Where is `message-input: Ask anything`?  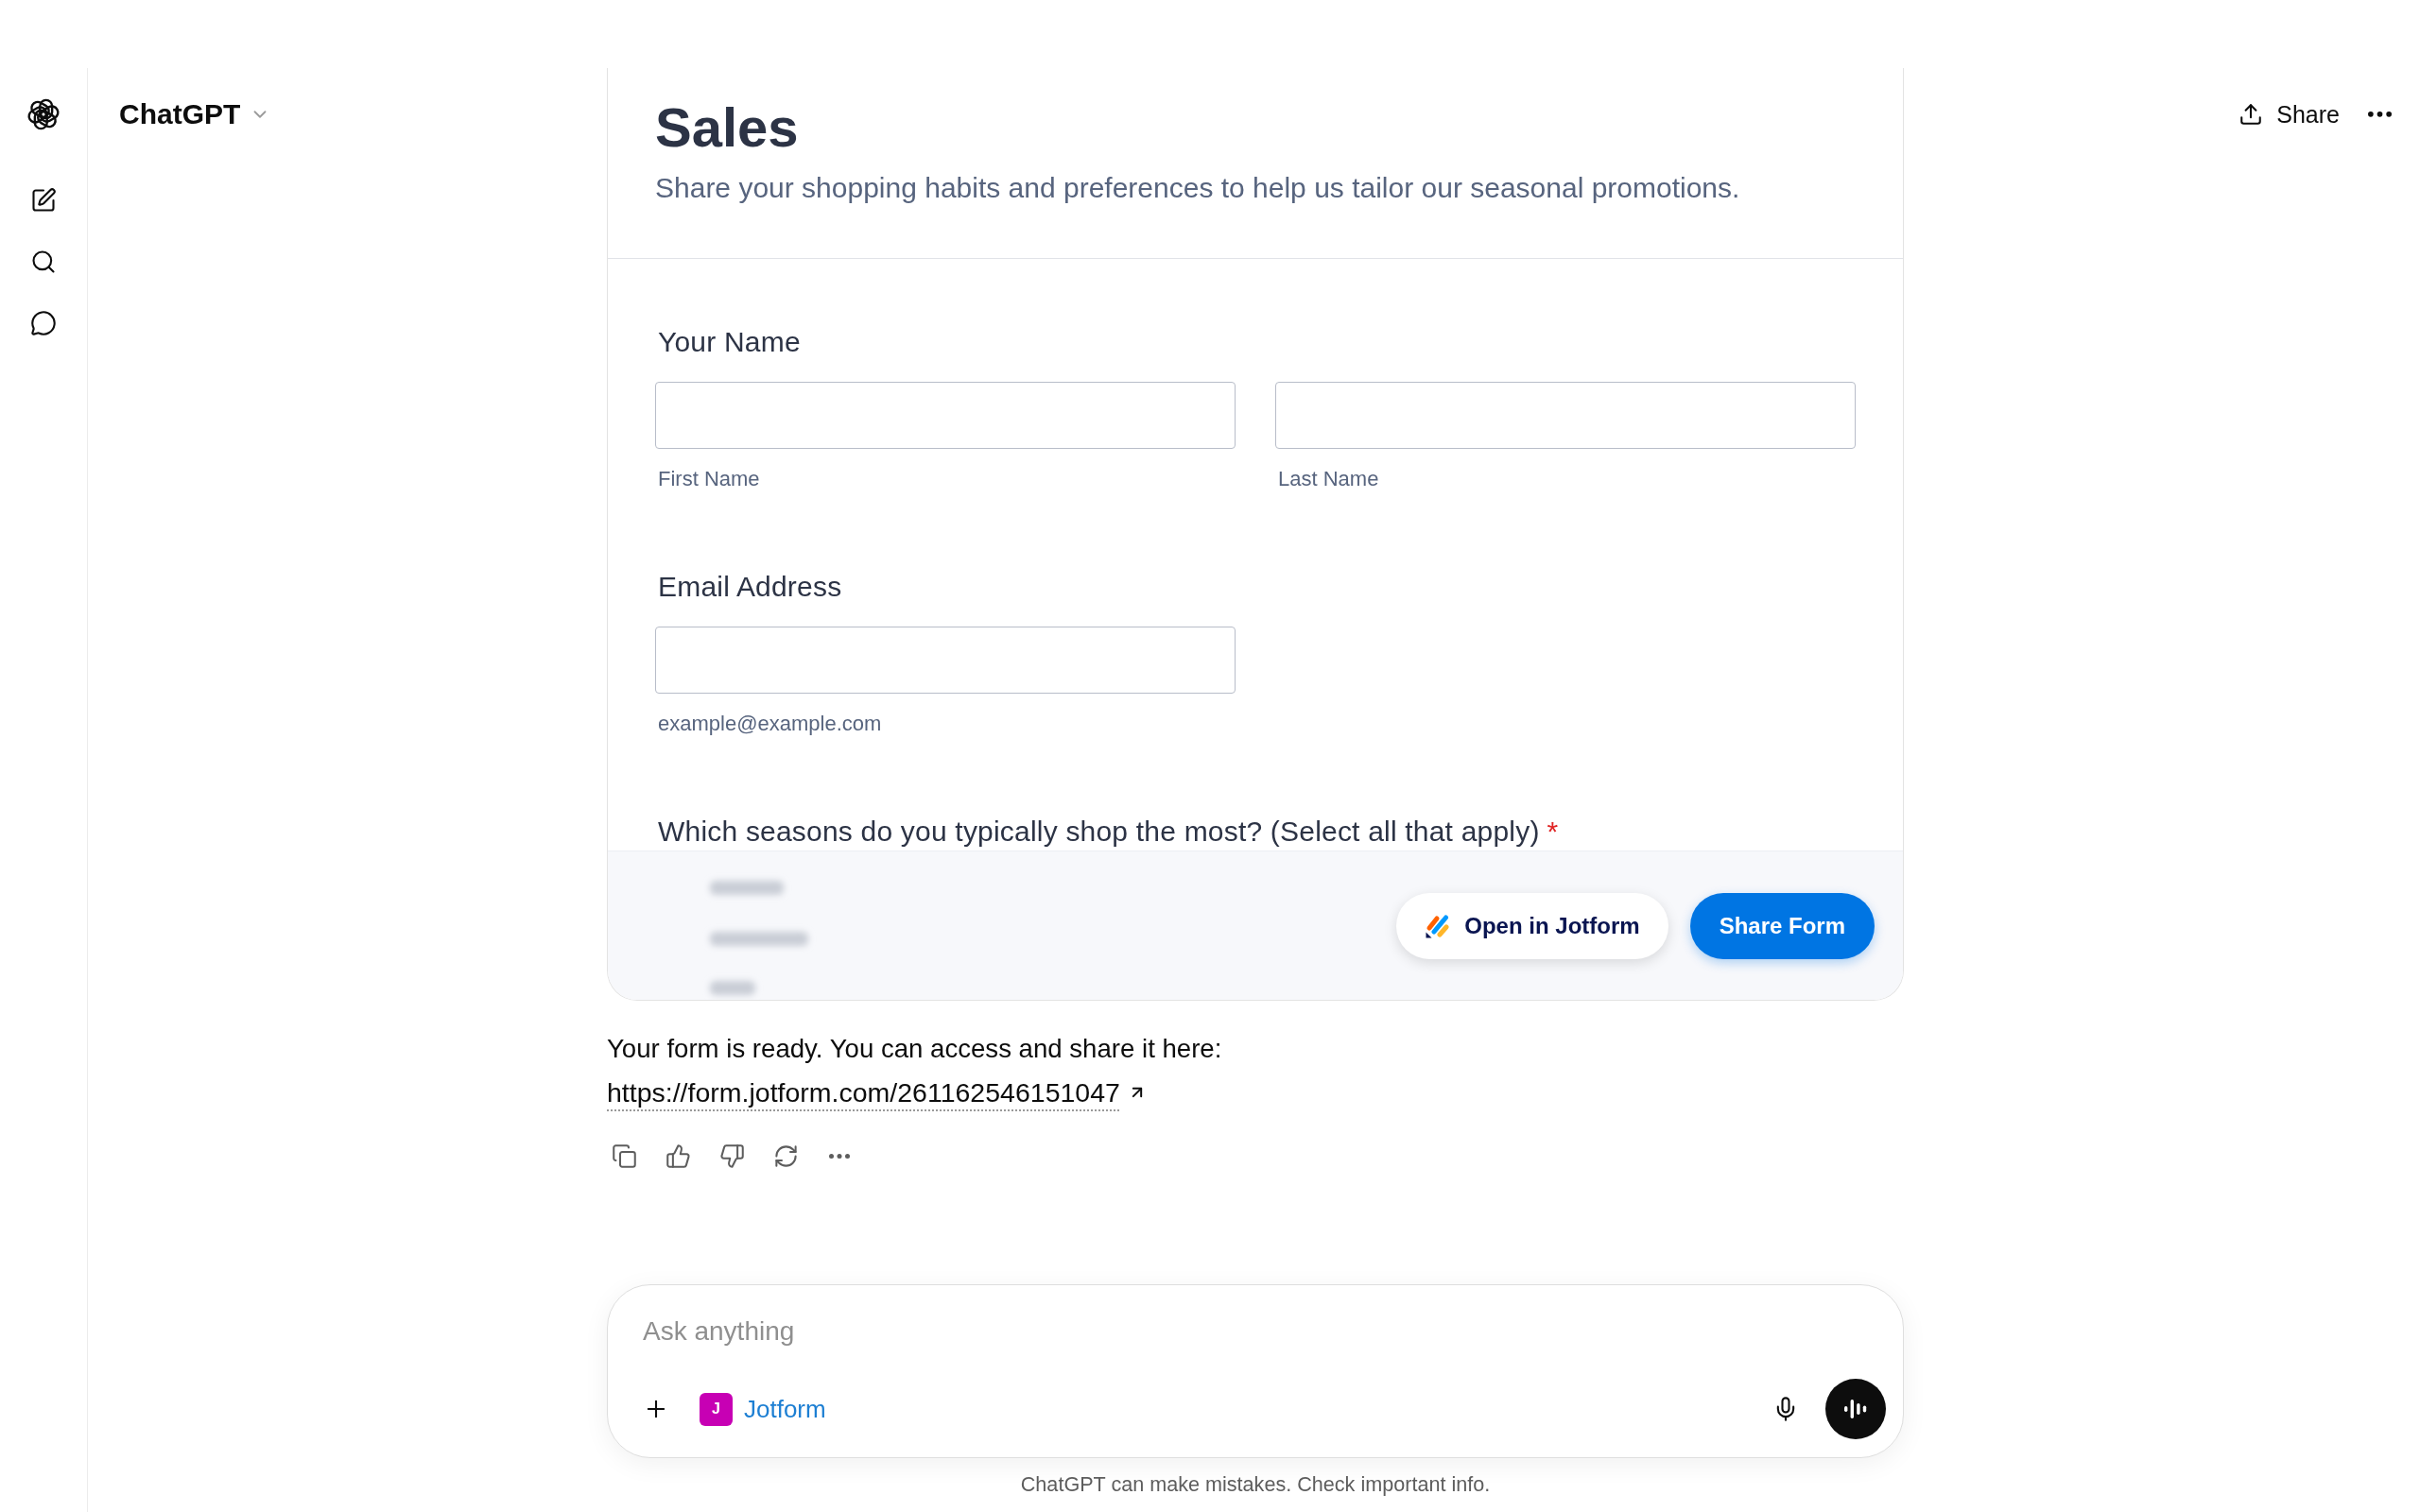 message-input: Ask anything is located at coordinates (1264, 1331).